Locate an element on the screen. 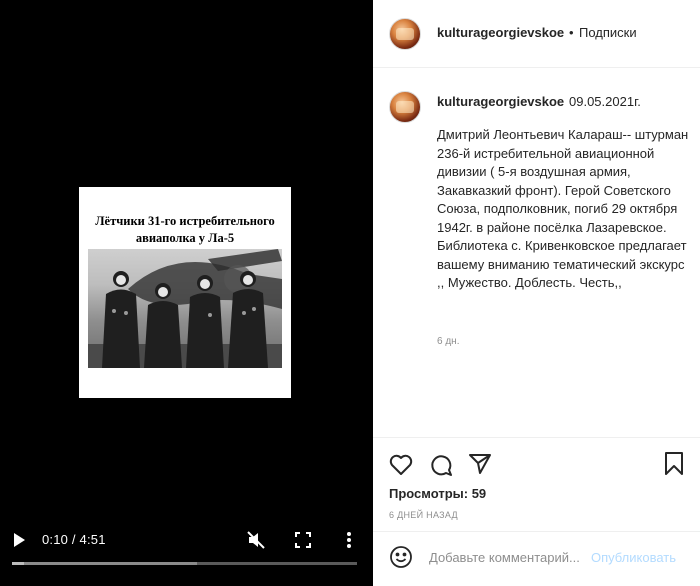 Image resolution: width=700 pixels, height=586 pixels. avatar is located at coordinates (405, 34).